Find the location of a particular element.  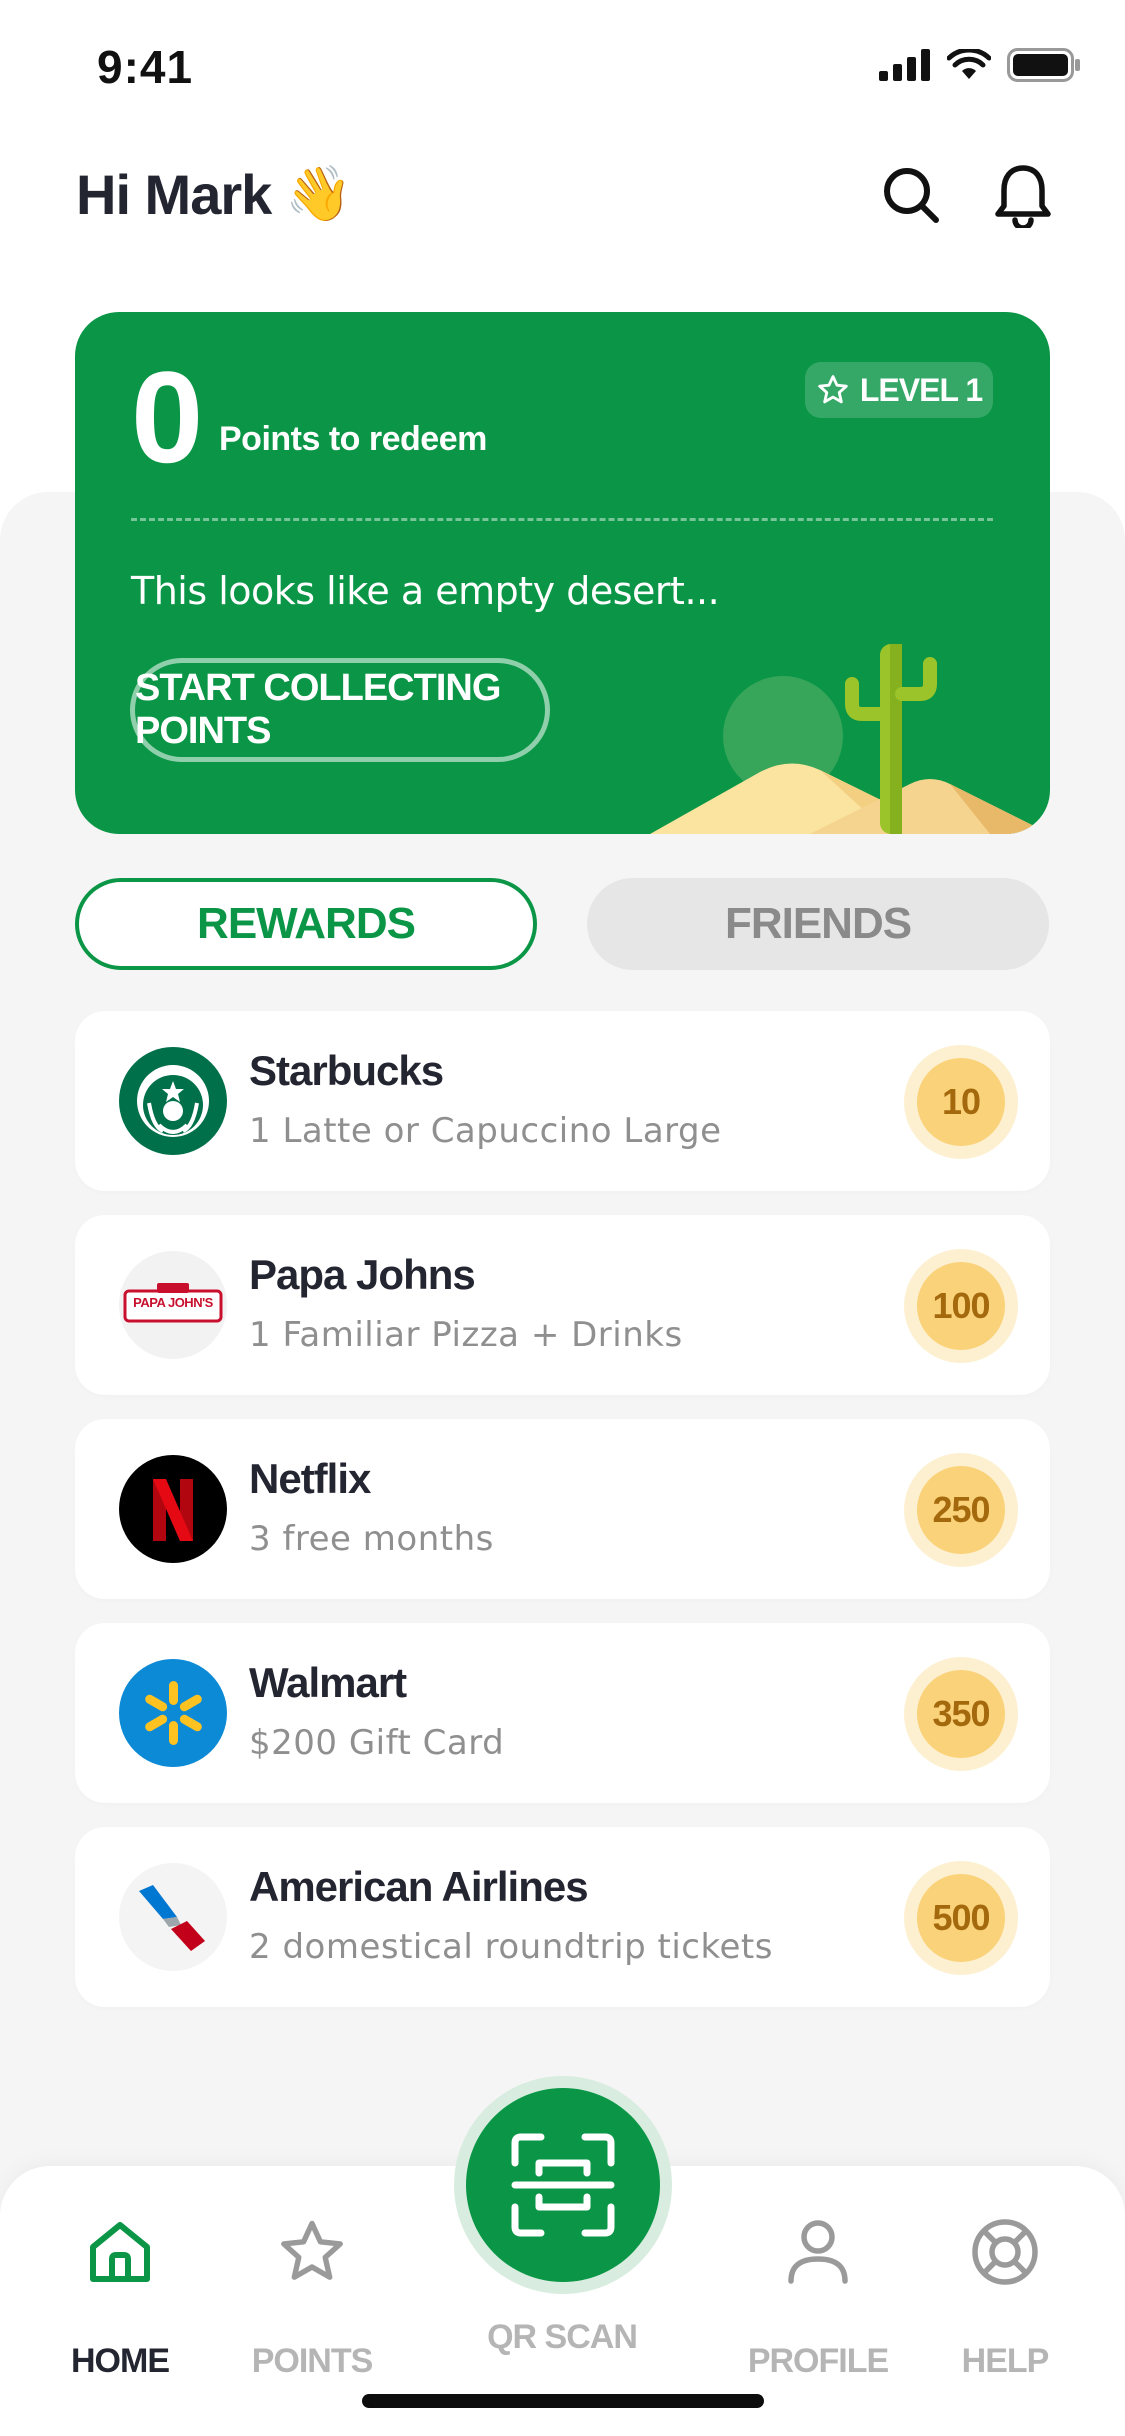

netflix-logo is located at coordinates (173, 1509).